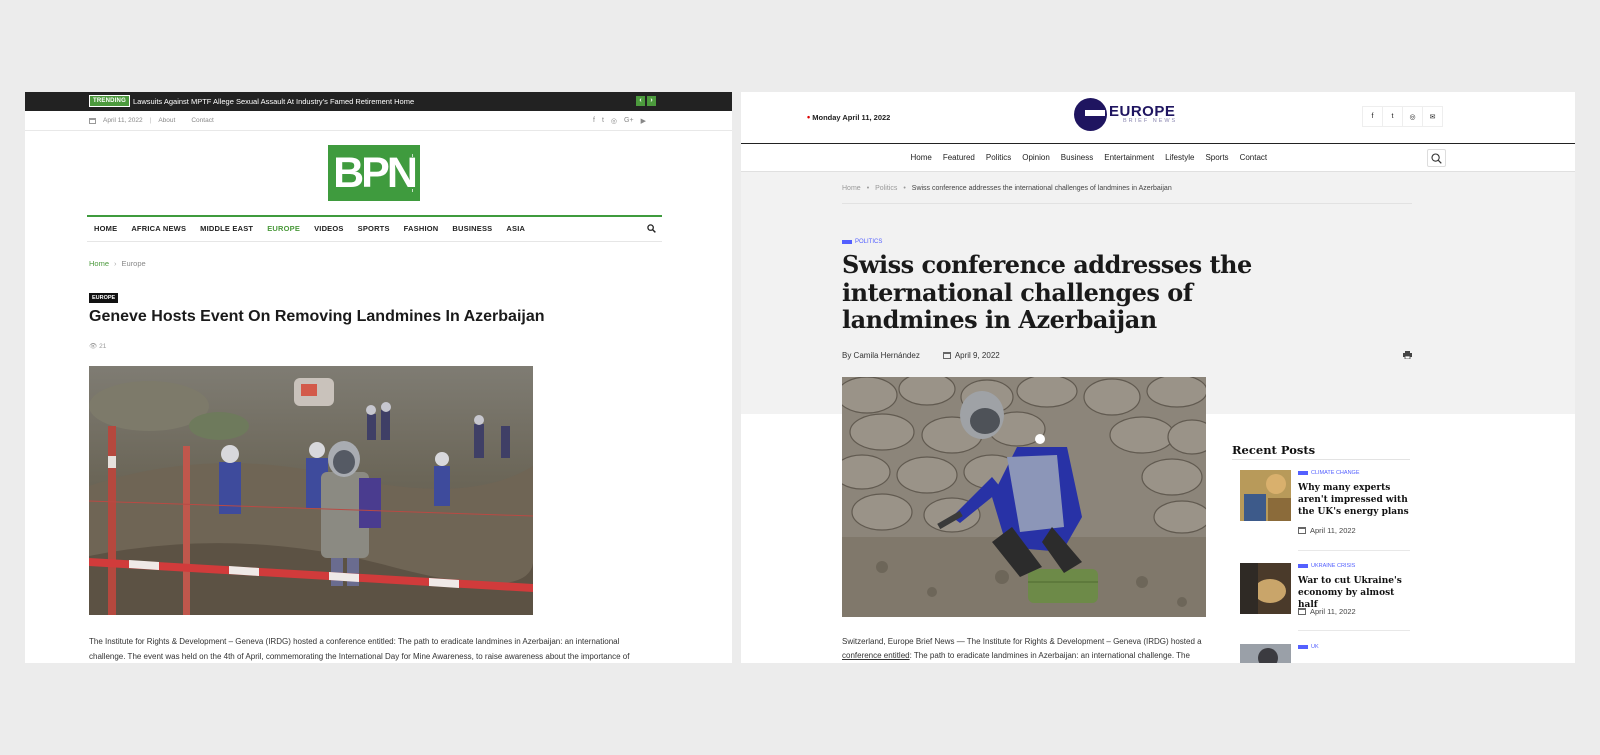  Describe the element at coordinates (848, 117) in the screenshot. I see `current-date: • Monday April 11, 2022` at that location.